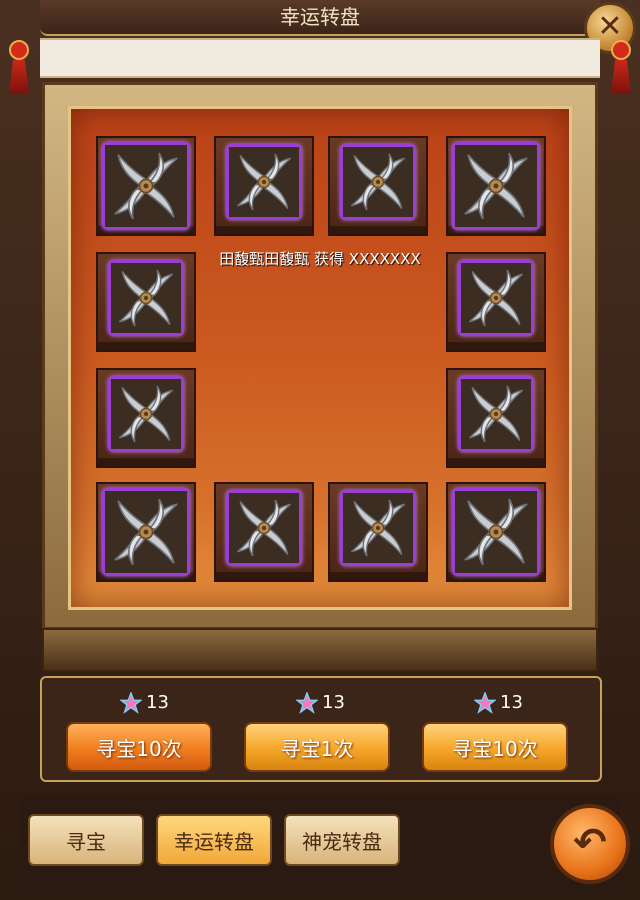 This screenshot has height=900, width=640. Describe the element at coordinates (320, 650) in the screenshot. I see `board-base-decoration` at that location.